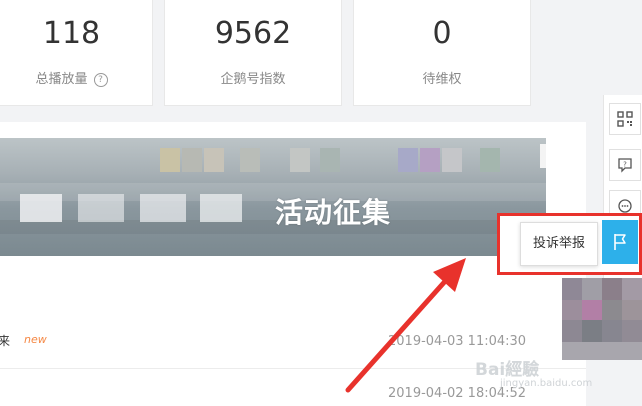  What do you see at coordinates (625, 206) in the screenshot?
I see `chat-icon` at bounding box center [625, 206].